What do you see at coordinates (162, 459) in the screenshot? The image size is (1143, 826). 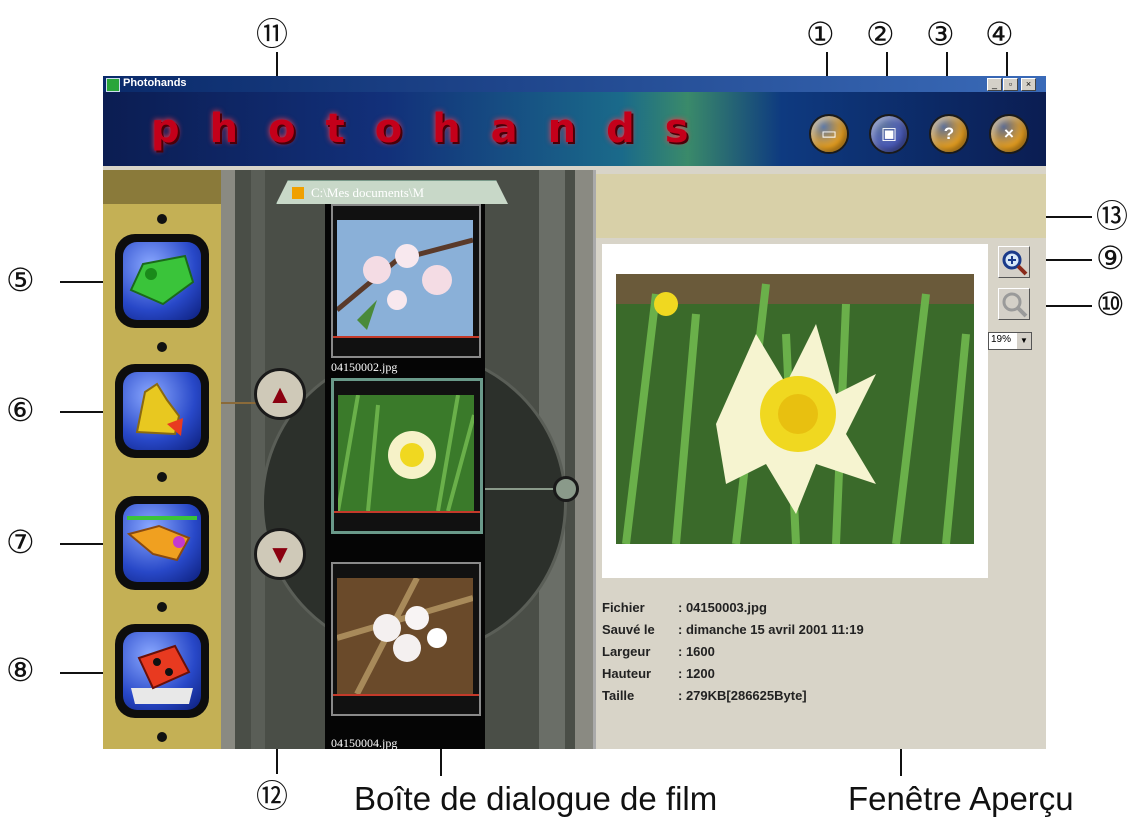 I see `mode-column` at bounding box center [162, 459].